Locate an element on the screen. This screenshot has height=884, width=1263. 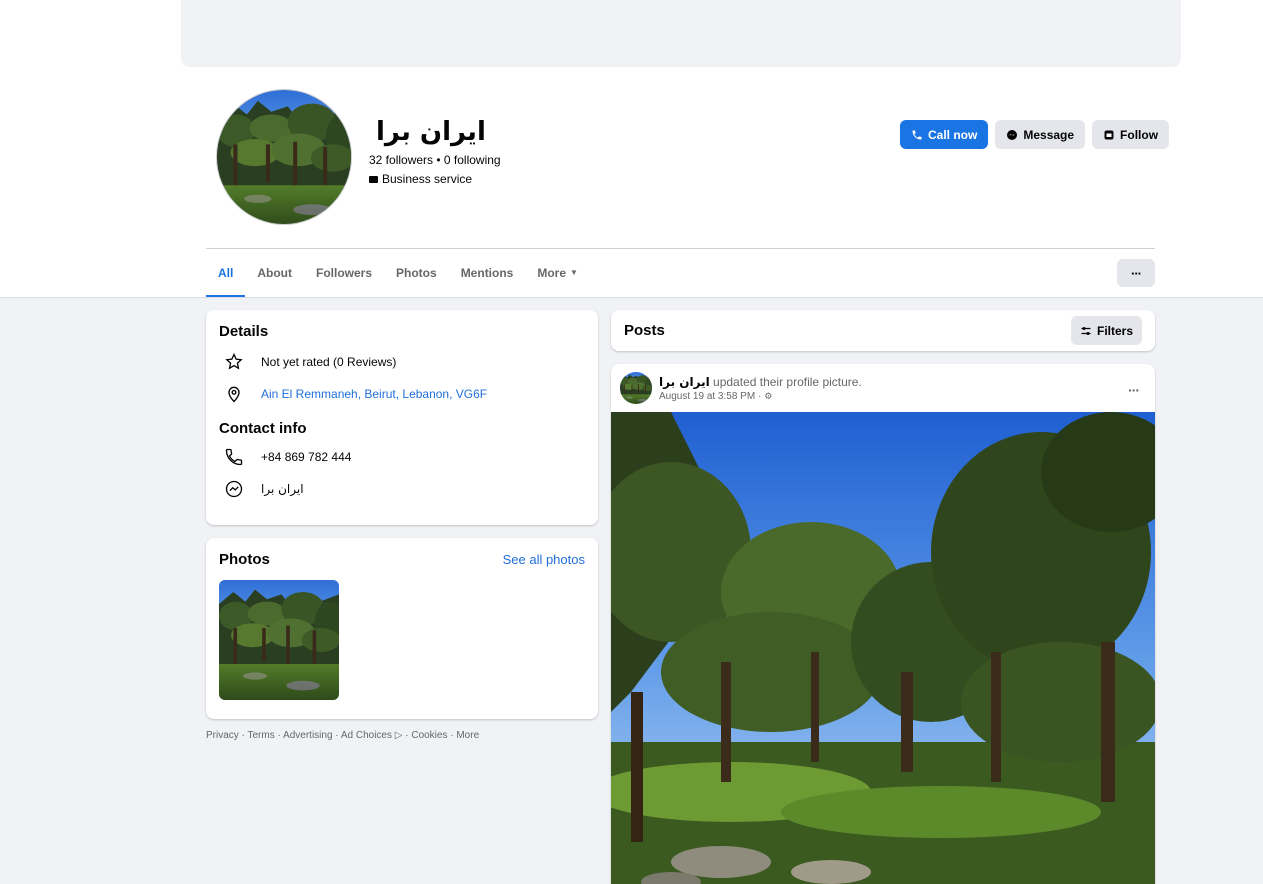
privacy-gear-icon: ⚙ is located at coordinates (768, 395).